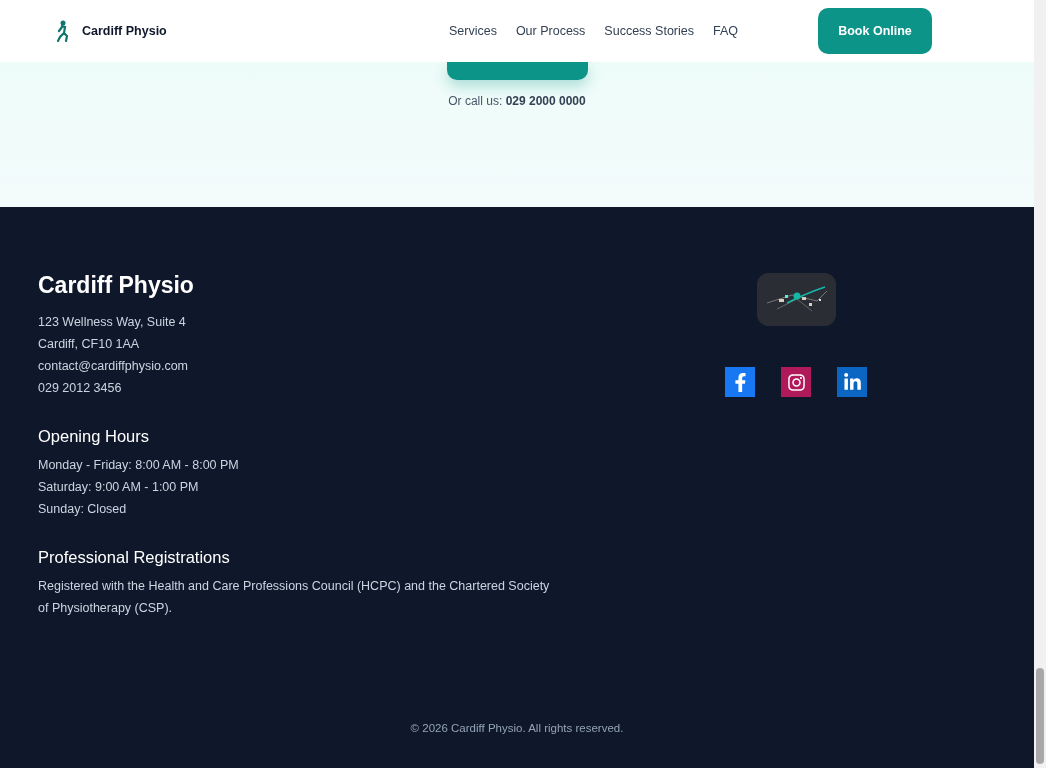 This screenshot has height=768, width=1046. Describe the element at coordinates (116, 285) in the screenshot. I see `footer-brand: Cardiff Physio` at that location.